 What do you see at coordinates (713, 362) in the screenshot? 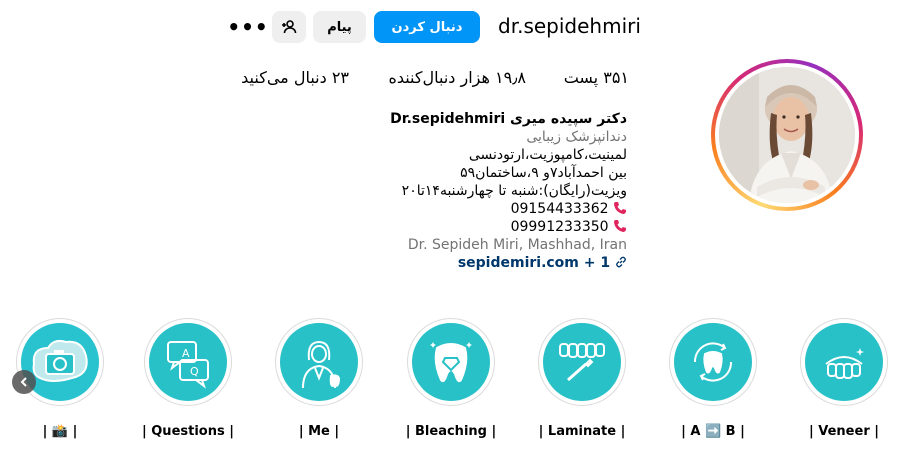
I see `tooth-cycle-icon` at bounding box center [713, 362].